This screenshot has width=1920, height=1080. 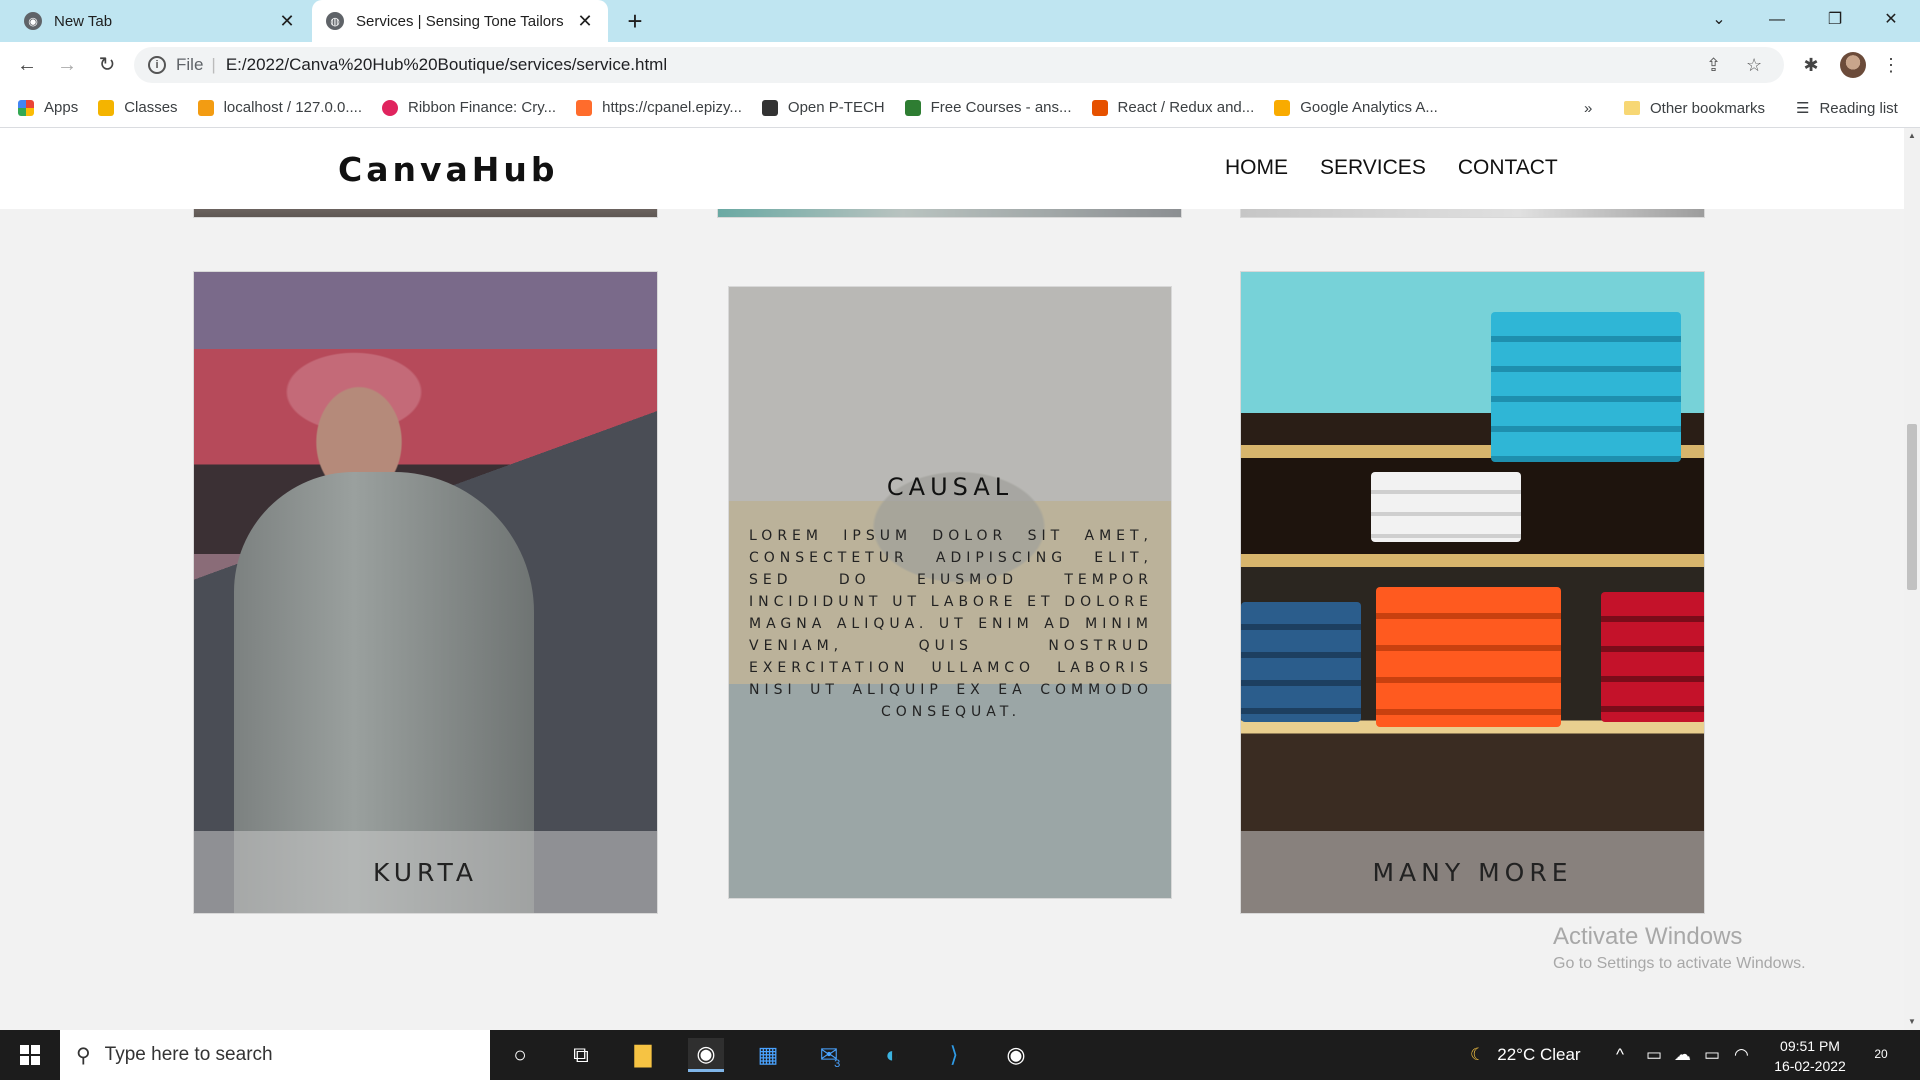 What do you see at coordinates (1891, 21) in the screenshot?
I see `window-close-button: ✕` at bounding box center [1891, 21].